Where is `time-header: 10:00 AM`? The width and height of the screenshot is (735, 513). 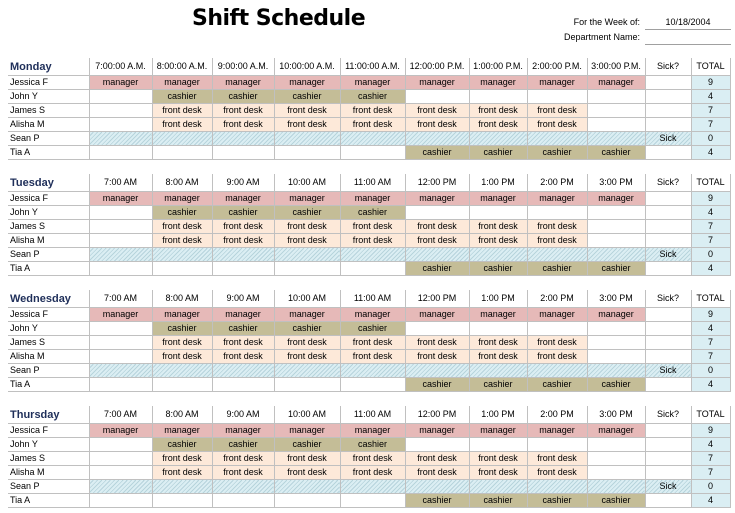 time-header: 10:00 AM is located at coordinates (307, 415).